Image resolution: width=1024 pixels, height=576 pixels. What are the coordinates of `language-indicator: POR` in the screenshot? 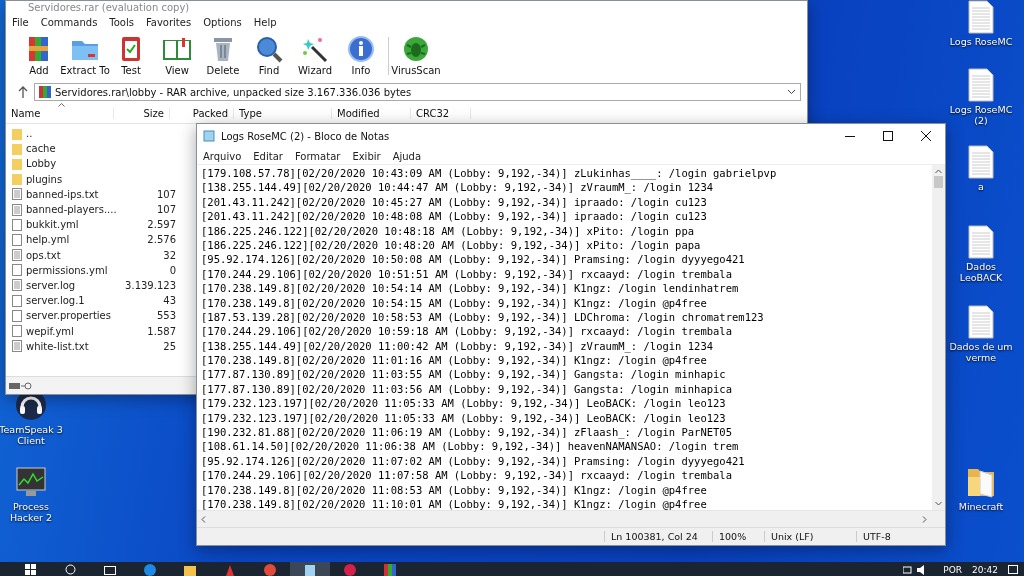 It's located at (953, 570).